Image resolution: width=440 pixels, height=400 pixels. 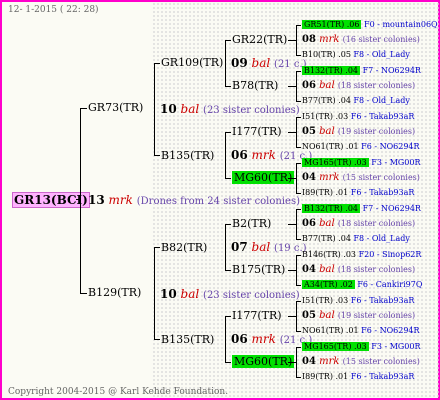 What do you see at coordinates (382, 116) in the screenshot?
I see `g4-top-origin: F6 - Takab93aR` at bounding box center [382, 116].